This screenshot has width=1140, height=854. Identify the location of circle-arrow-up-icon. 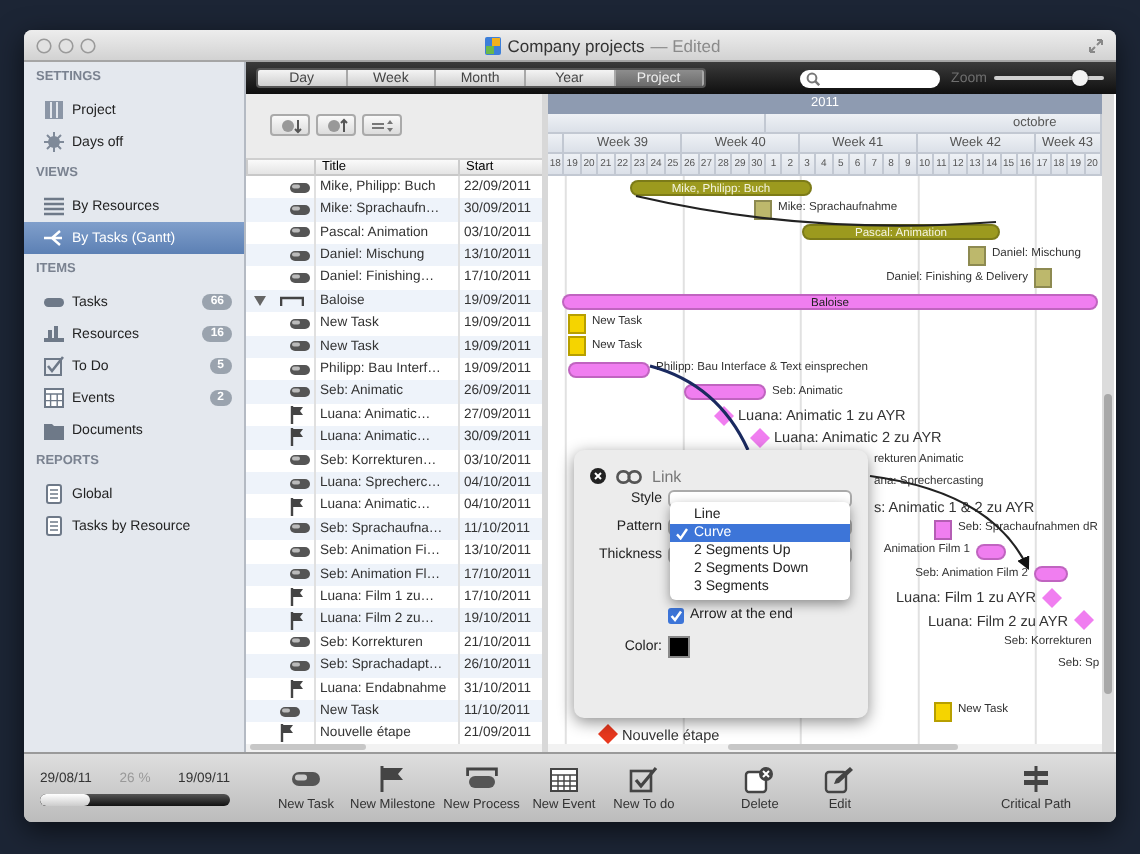
(336, 125).